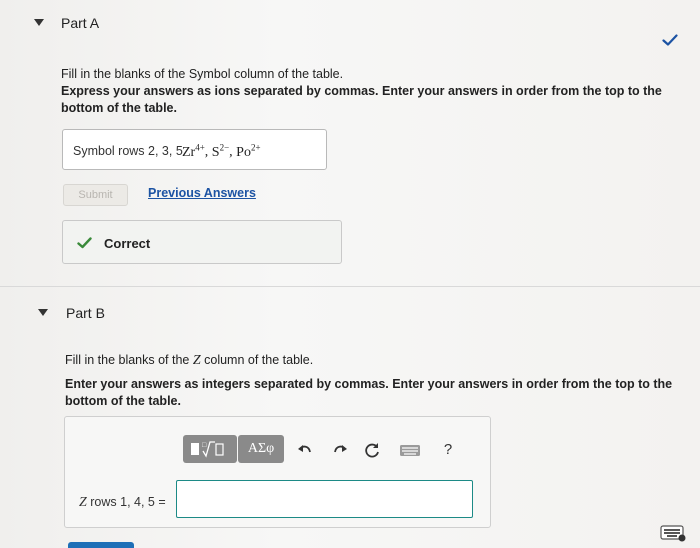 Image resolution: width=700 pixels, height=548 pixels. I want to click on ion-s: S2−, so click(220, 151).